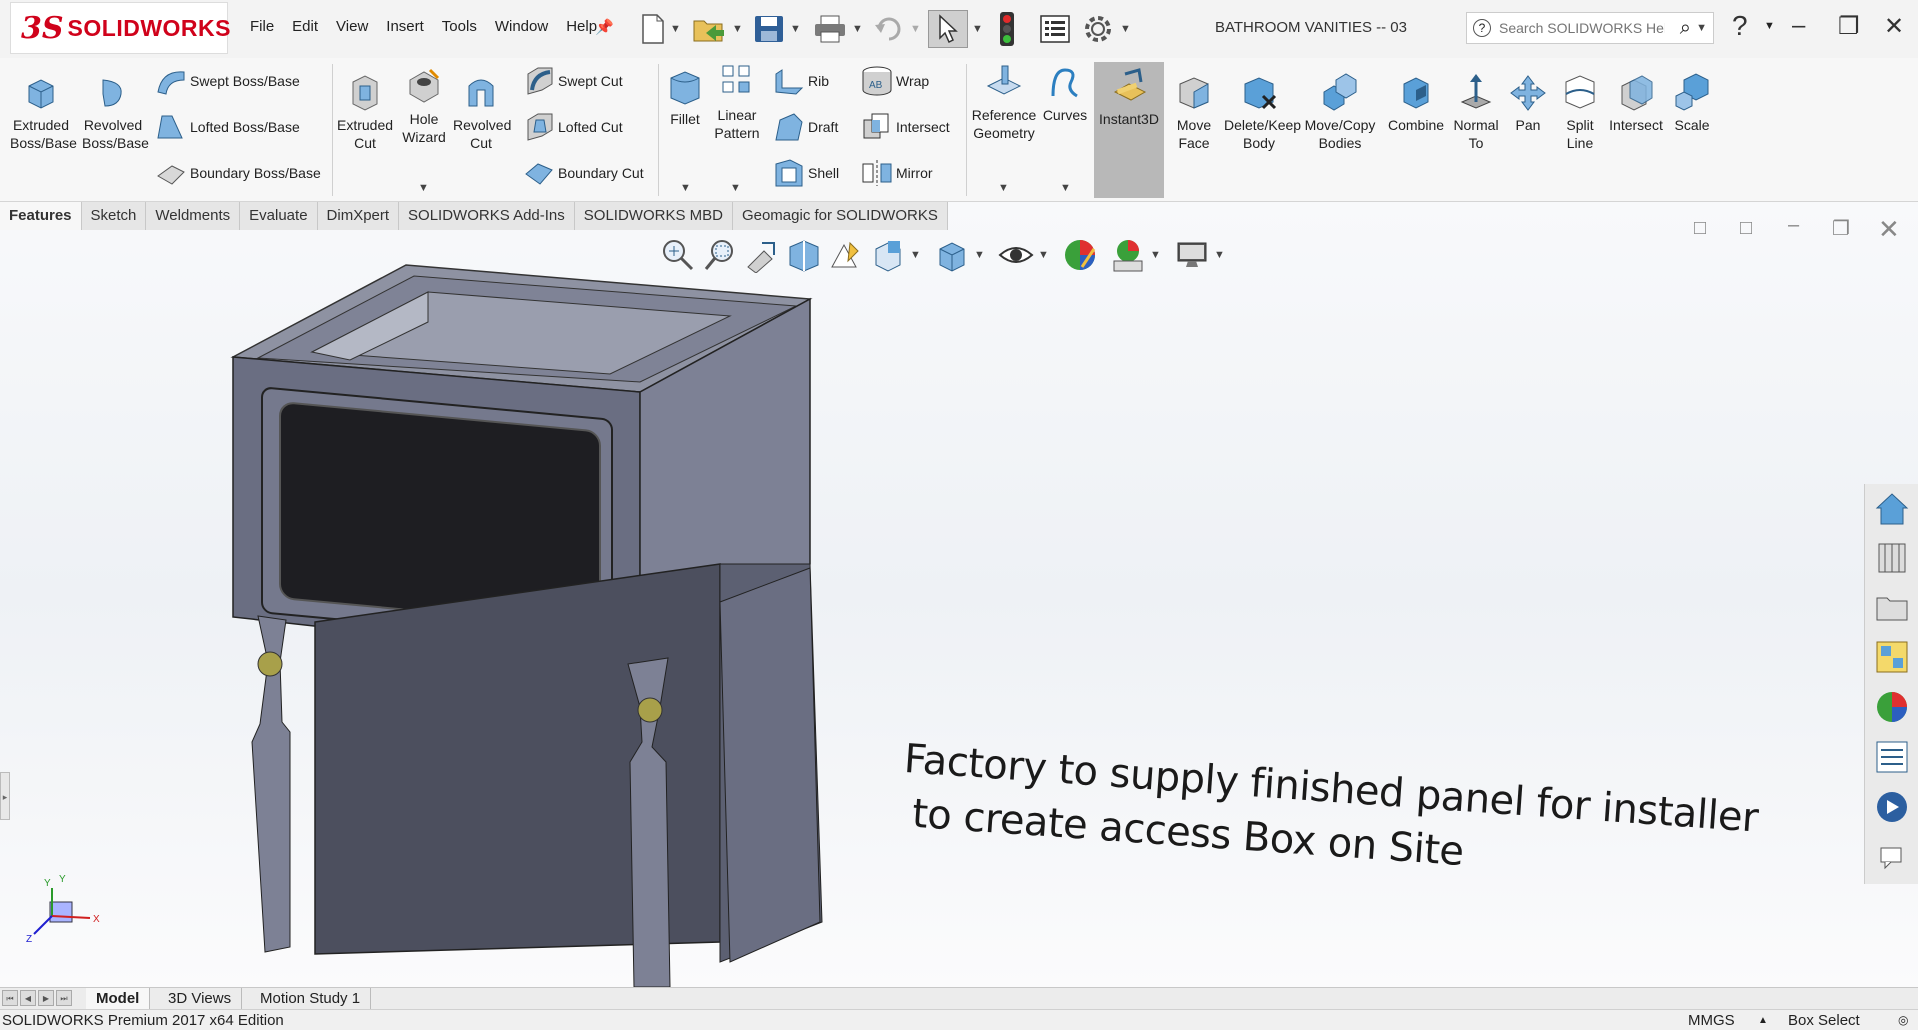  What do you see at coordinates (1746, 228) in the screenshot?
I see `tile-vertical-icon: □` at bounding box center [1746, 228].